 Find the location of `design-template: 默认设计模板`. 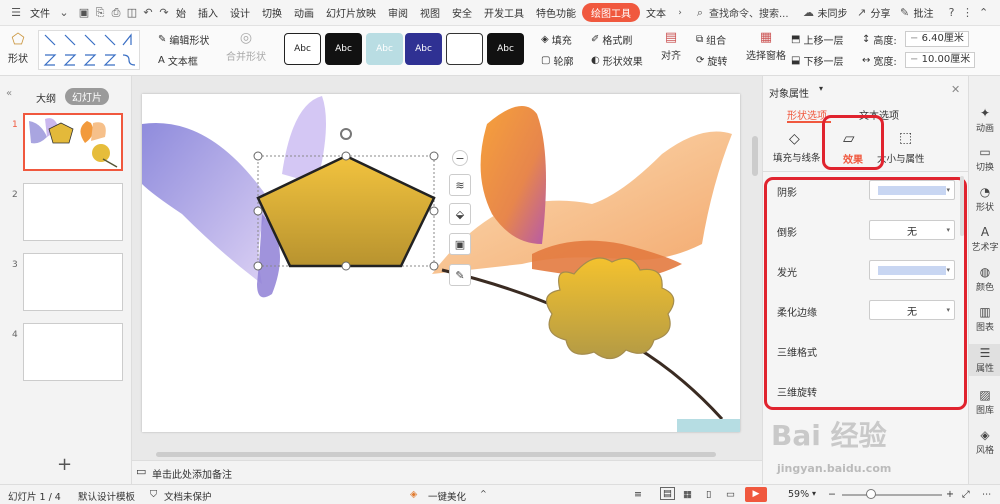

design-template: 默认设计模板 is located at coordinates (106, 496).